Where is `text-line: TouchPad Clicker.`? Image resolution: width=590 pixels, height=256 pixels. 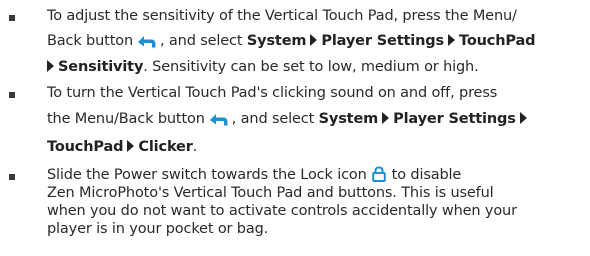
text-line: TouchPad Clicker. is located at coordinates (122, 147).